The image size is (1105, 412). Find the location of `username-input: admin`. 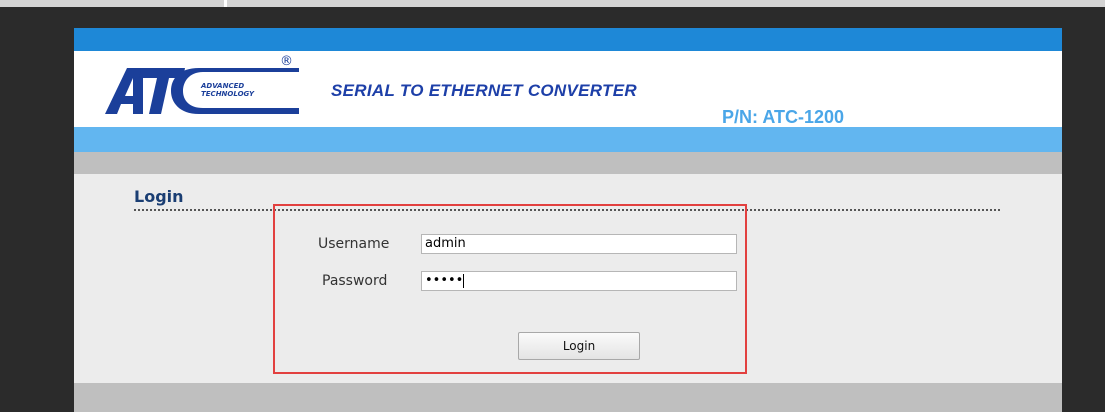

username-input: admin is located at coordinates (579, 244).